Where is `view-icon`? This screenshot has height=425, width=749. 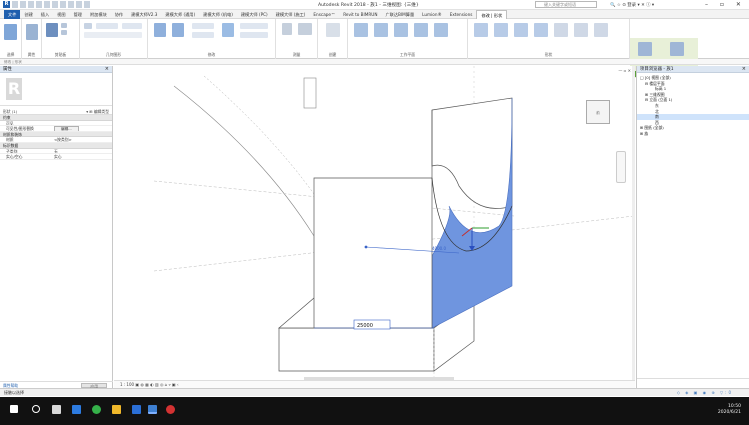
view-icon is located at coordinates (441, 30).